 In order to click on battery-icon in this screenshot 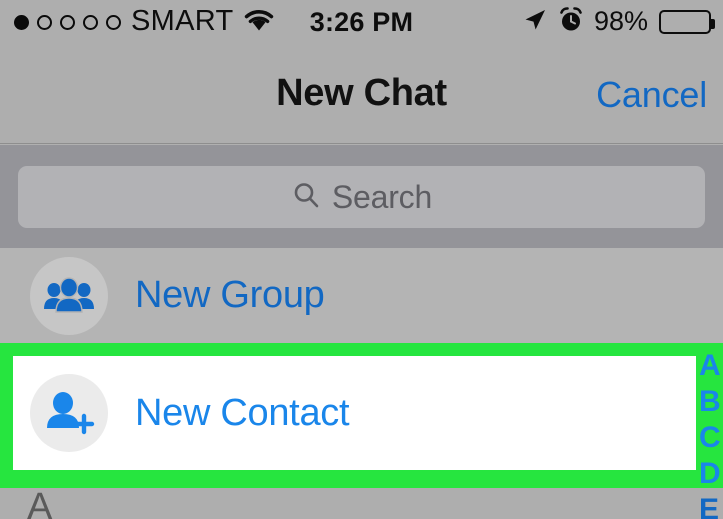, I will do `click(687, 22)`.